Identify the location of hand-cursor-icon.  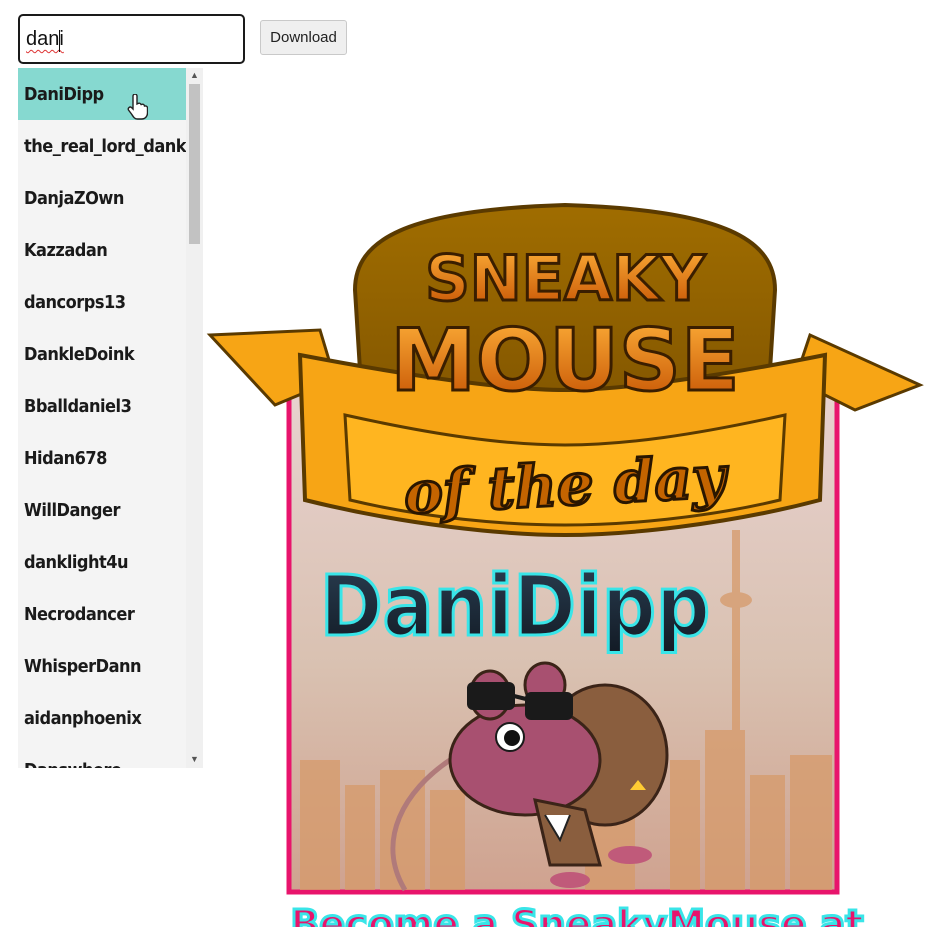
(137, 107).